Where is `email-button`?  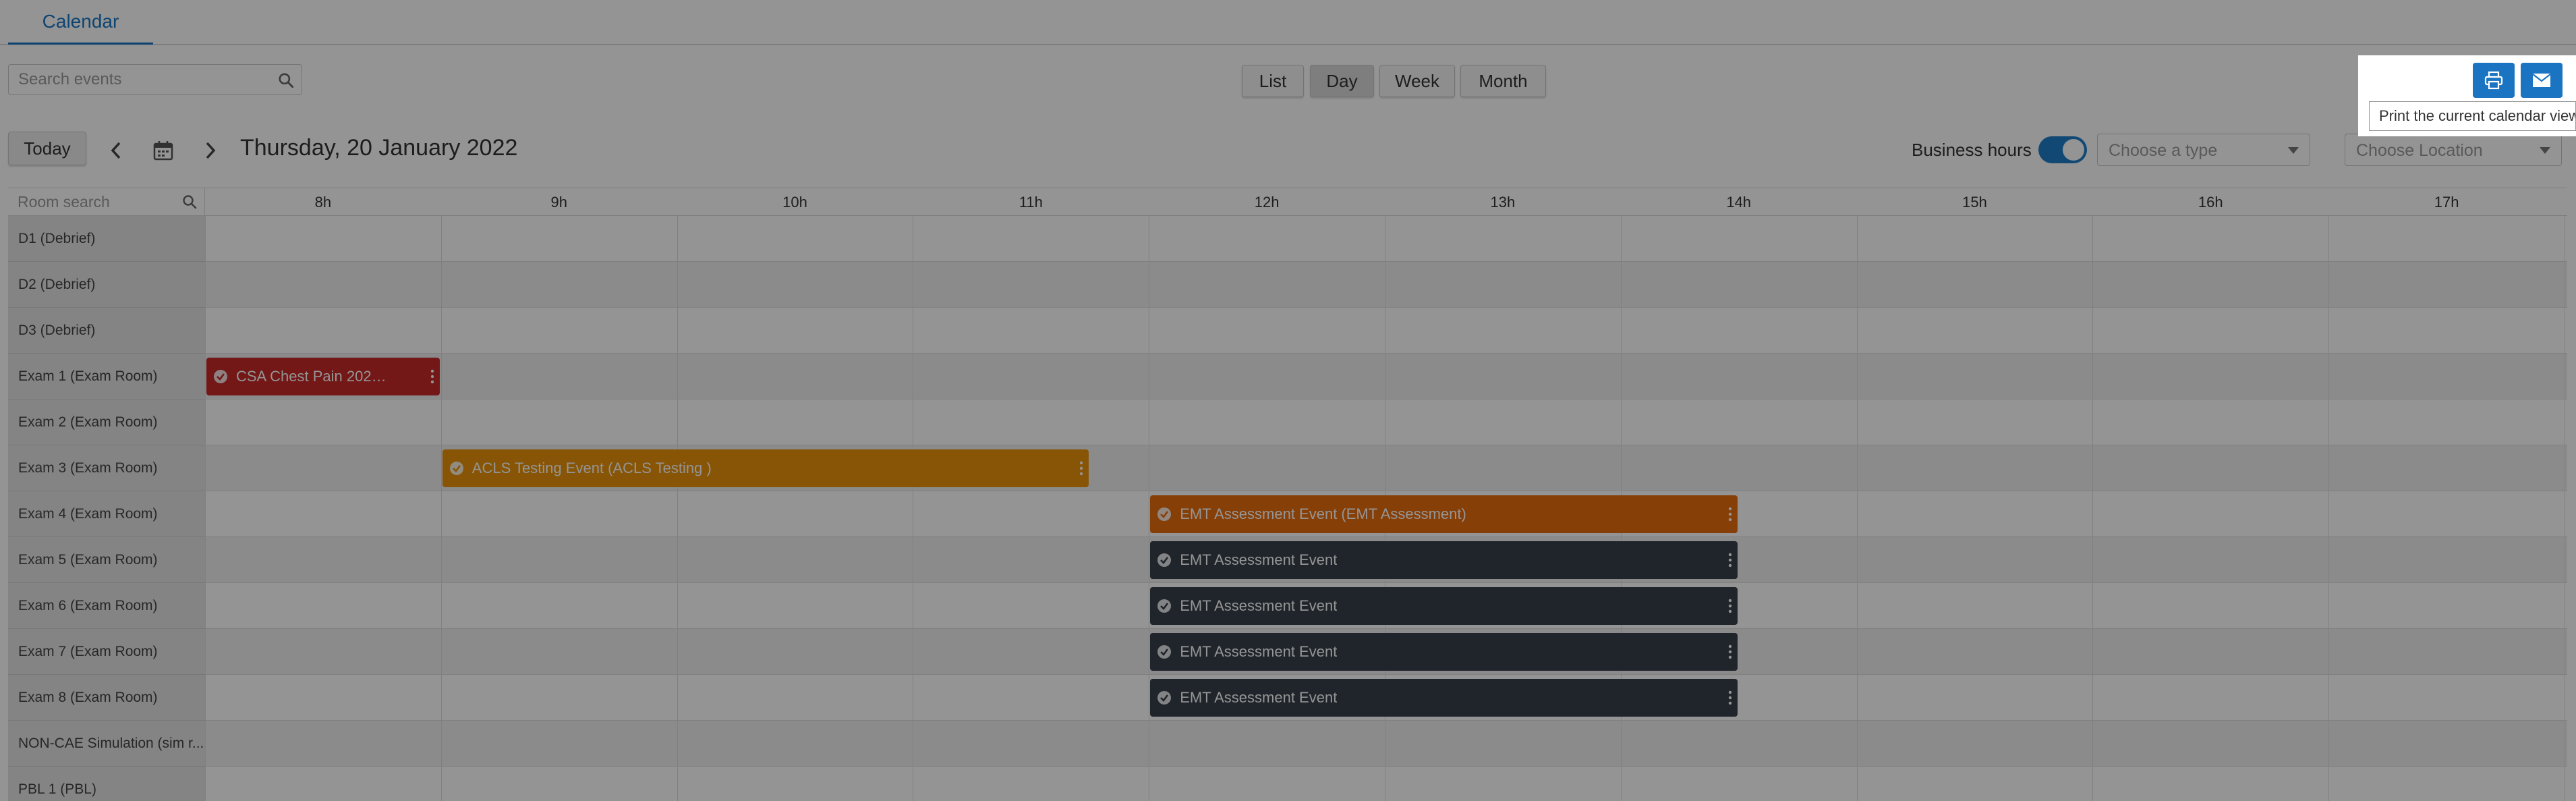
email-button is located at coordinates (2542, 80).